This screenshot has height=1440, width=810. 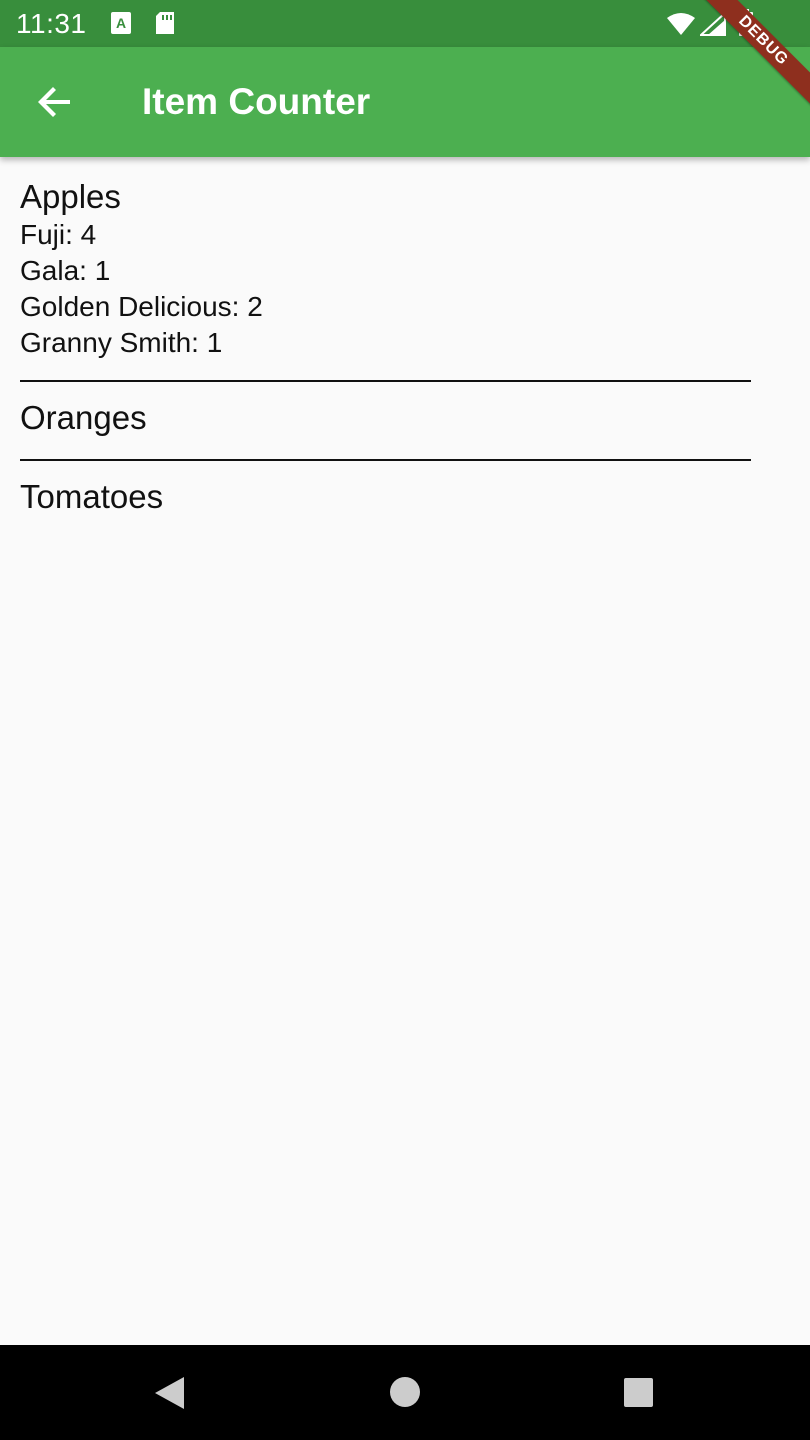 What do you see at coordinates (169, 1395) in the screenshot?
I see `back-triangle-icon` at bounding box center [169, 1395].